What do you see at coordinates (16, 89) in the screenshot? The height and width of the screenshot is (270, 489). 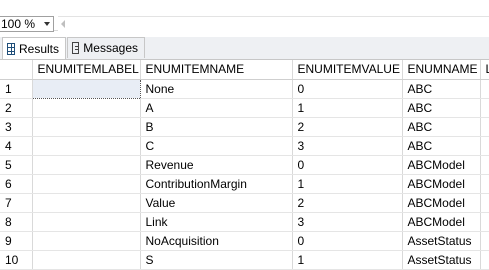 I see `row-number: 1` at bounding box center [16, 89].